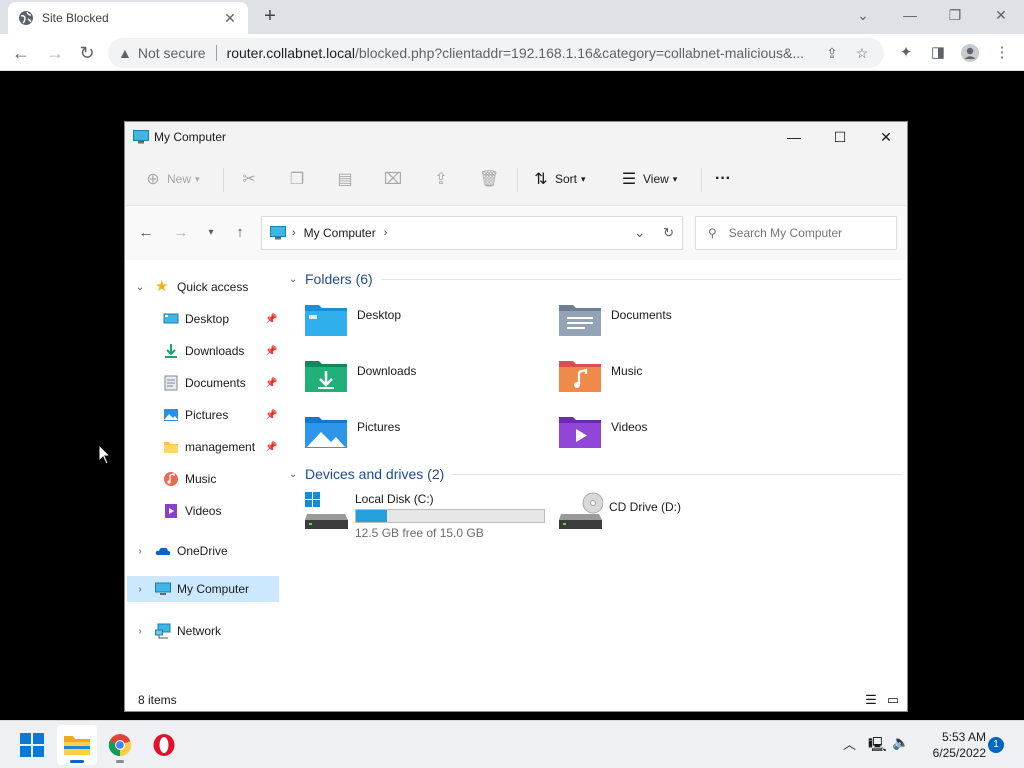 Image resolution: width=1024 pixels, height=768 pixels. I want to click on folder-videos: Videos, so click(679, 436).